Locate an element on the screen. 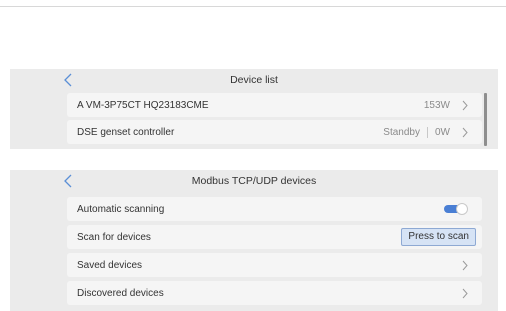 The image size is (506, 311). saved-devices-label: Saved devices is located at coordinates (110, 265).